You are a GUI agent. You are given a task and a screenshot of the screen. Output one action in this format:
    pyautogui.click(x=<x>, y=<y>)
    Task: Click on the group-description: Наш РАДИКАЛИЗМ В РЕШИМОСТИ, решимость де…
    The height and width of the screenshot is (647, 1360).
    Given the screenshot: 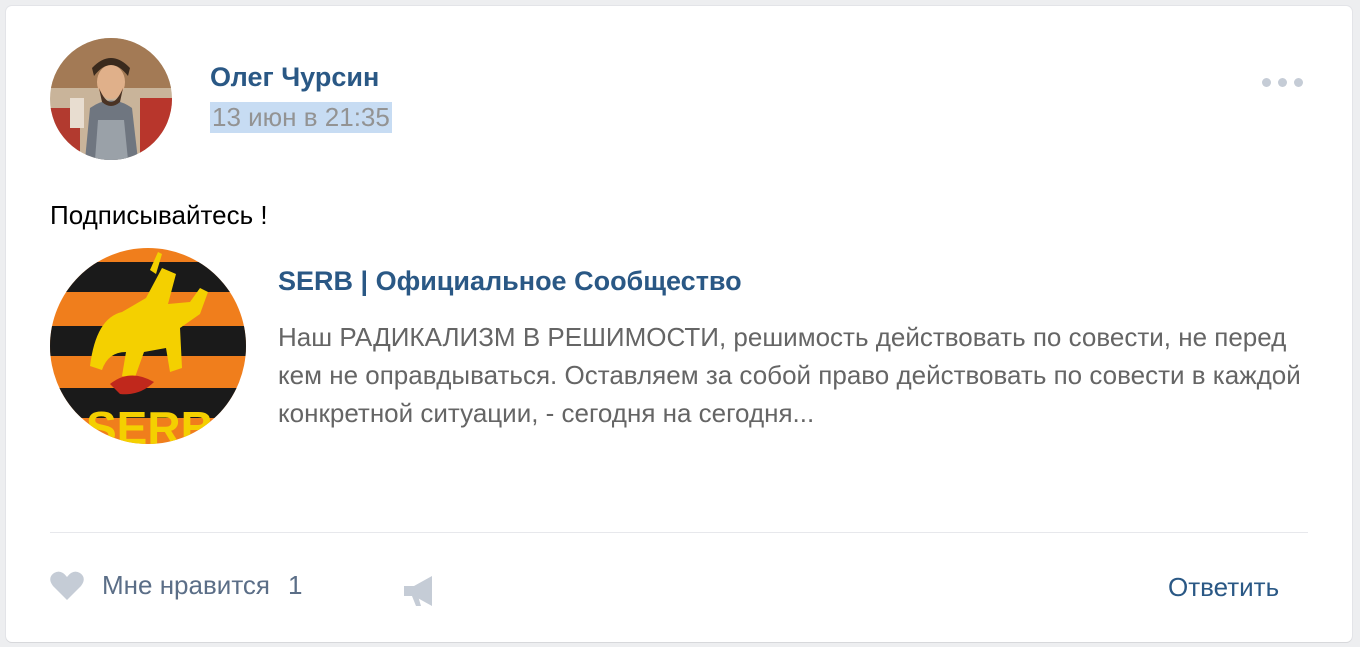 What is the action you would take?
    pyautogui.click(x=789, y=375)
    